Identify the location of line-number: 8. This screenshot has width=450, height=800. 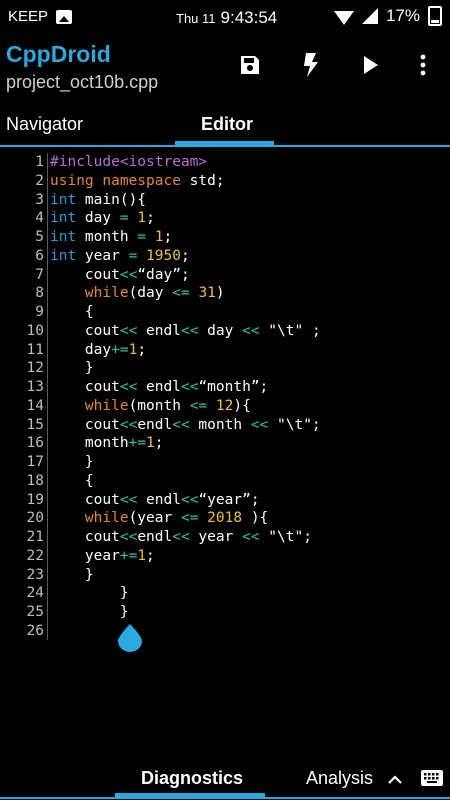
(39, 293).